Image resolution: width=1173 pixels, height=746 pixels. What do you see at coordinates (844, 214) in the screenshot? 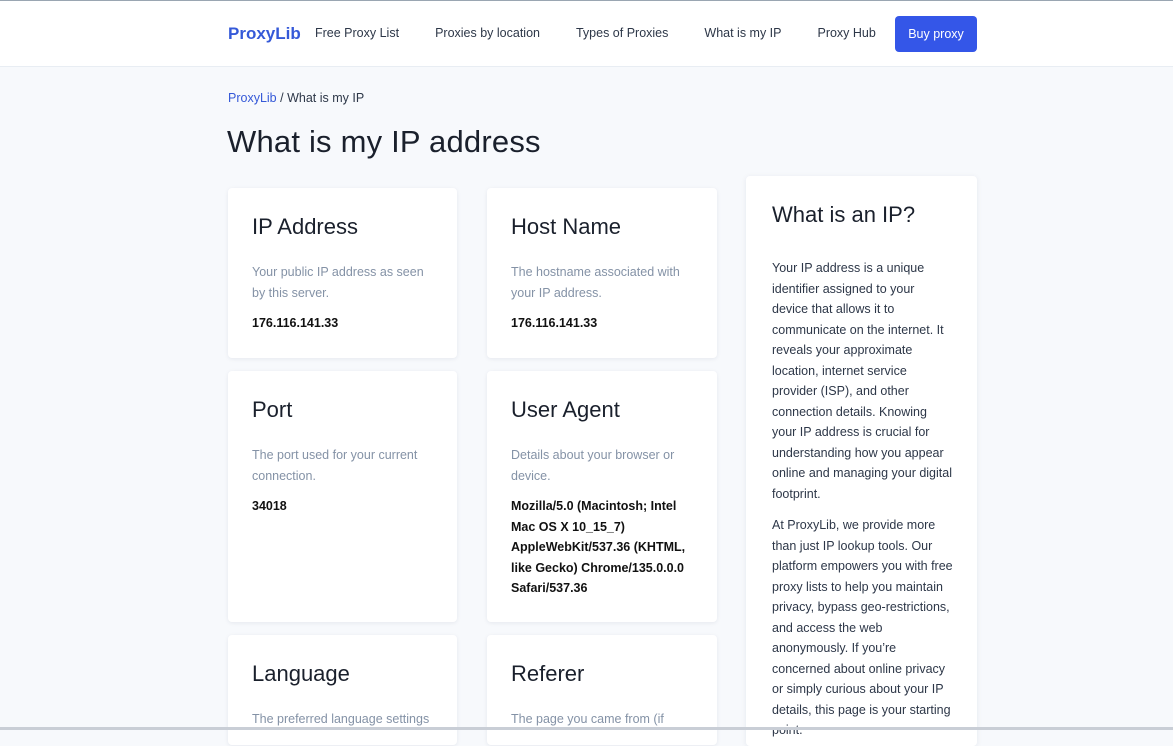
I see `sidebar-title: What is an IP?` at bounding box center [844, 214].